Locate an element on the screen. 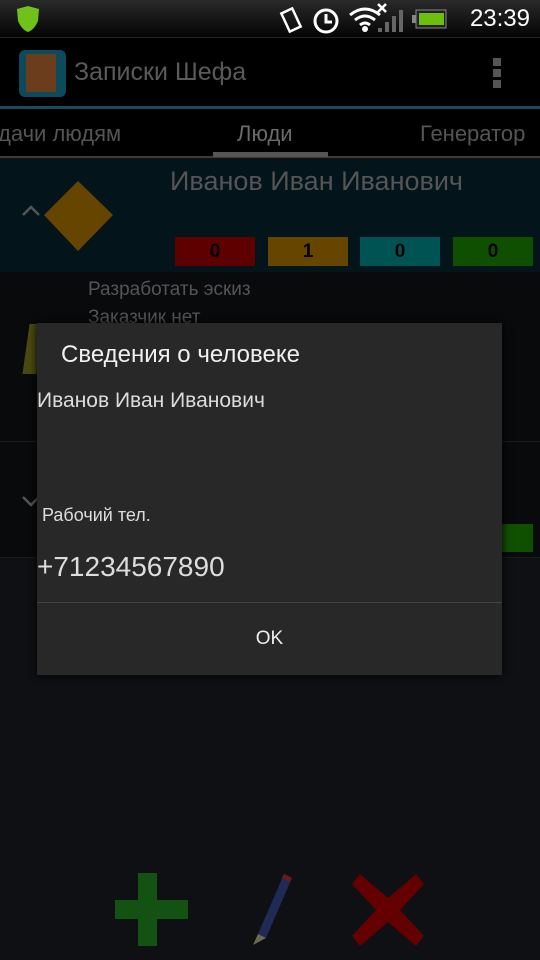  app-title: Записки Шефа is located at coordinates (160, 72).